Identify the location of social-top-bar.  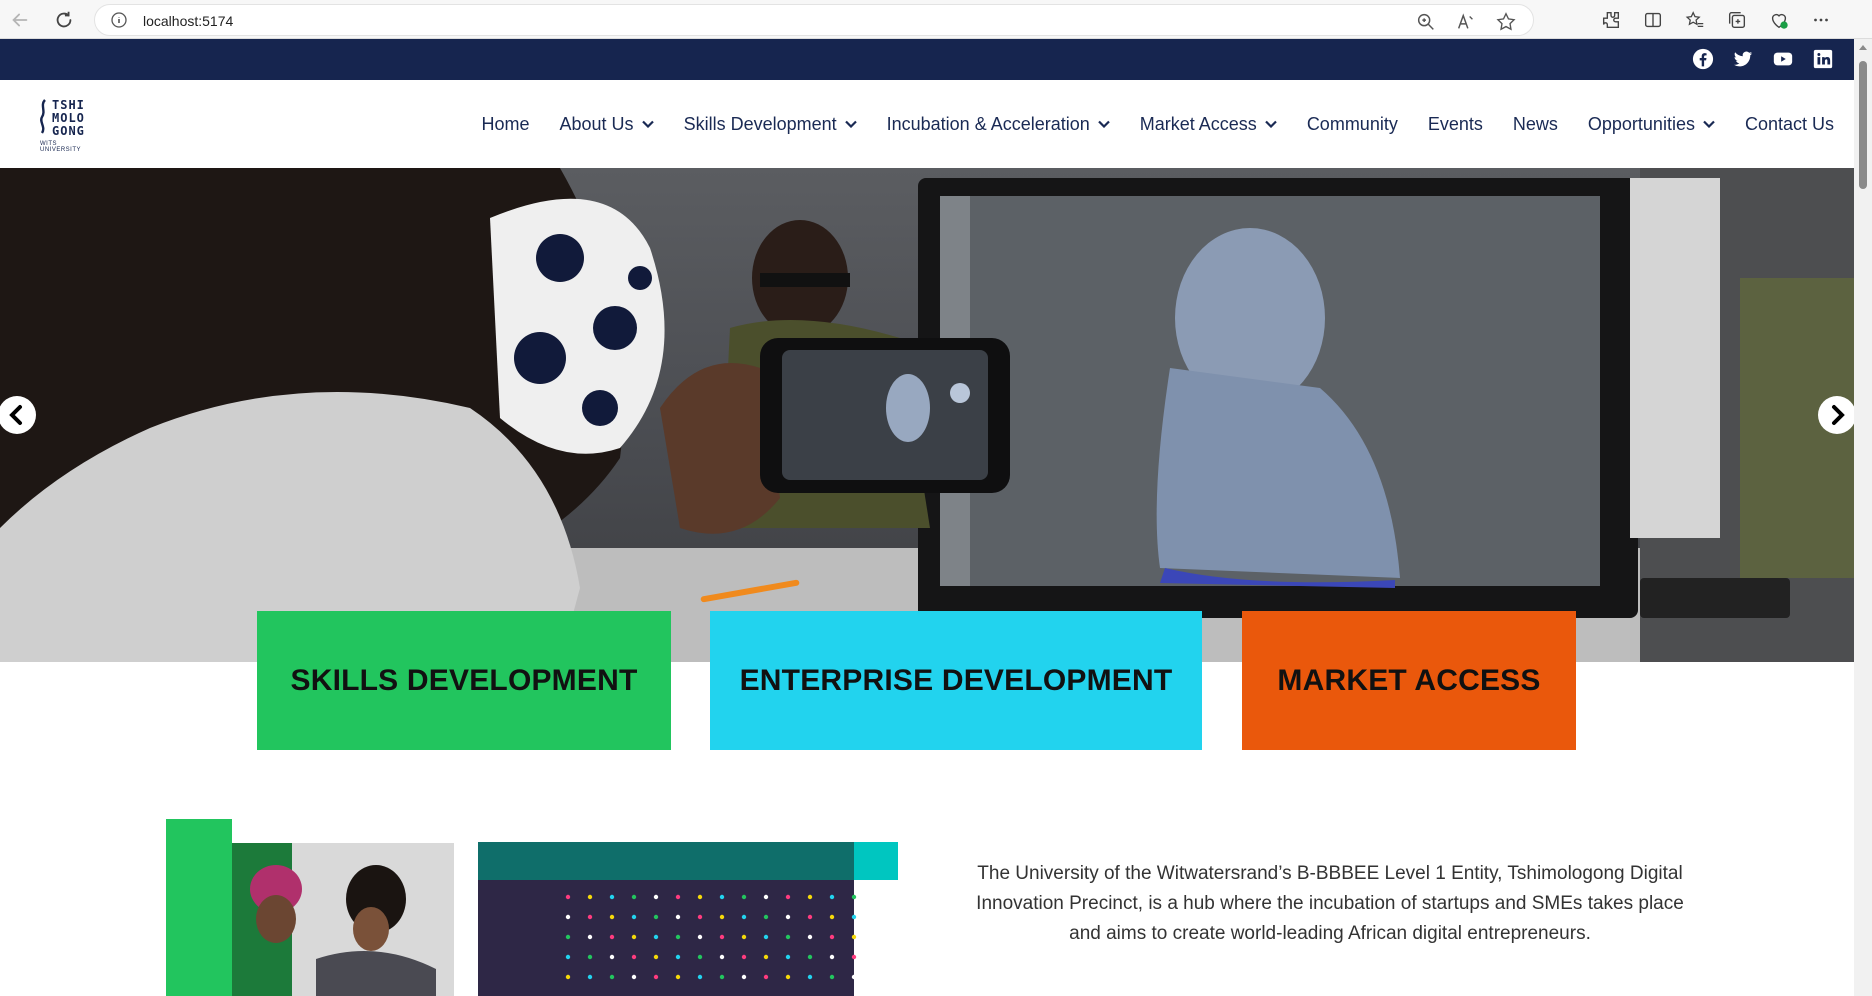
(927, 59).